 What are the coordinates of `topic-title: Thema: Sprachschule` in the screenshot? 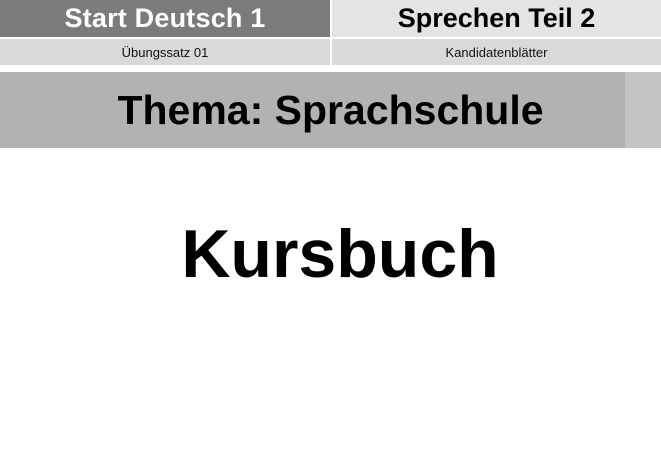 It's located at (330, 109).